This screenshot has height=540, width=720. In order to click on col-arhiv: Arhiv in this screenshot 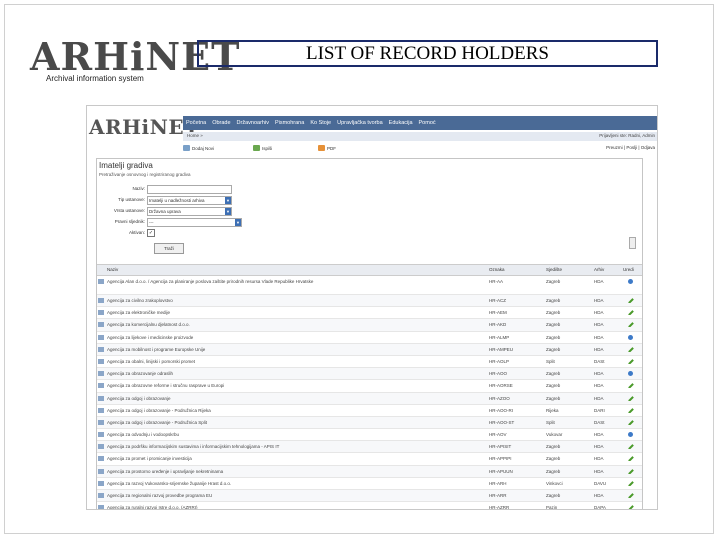, I will do `click(599, 269)`.